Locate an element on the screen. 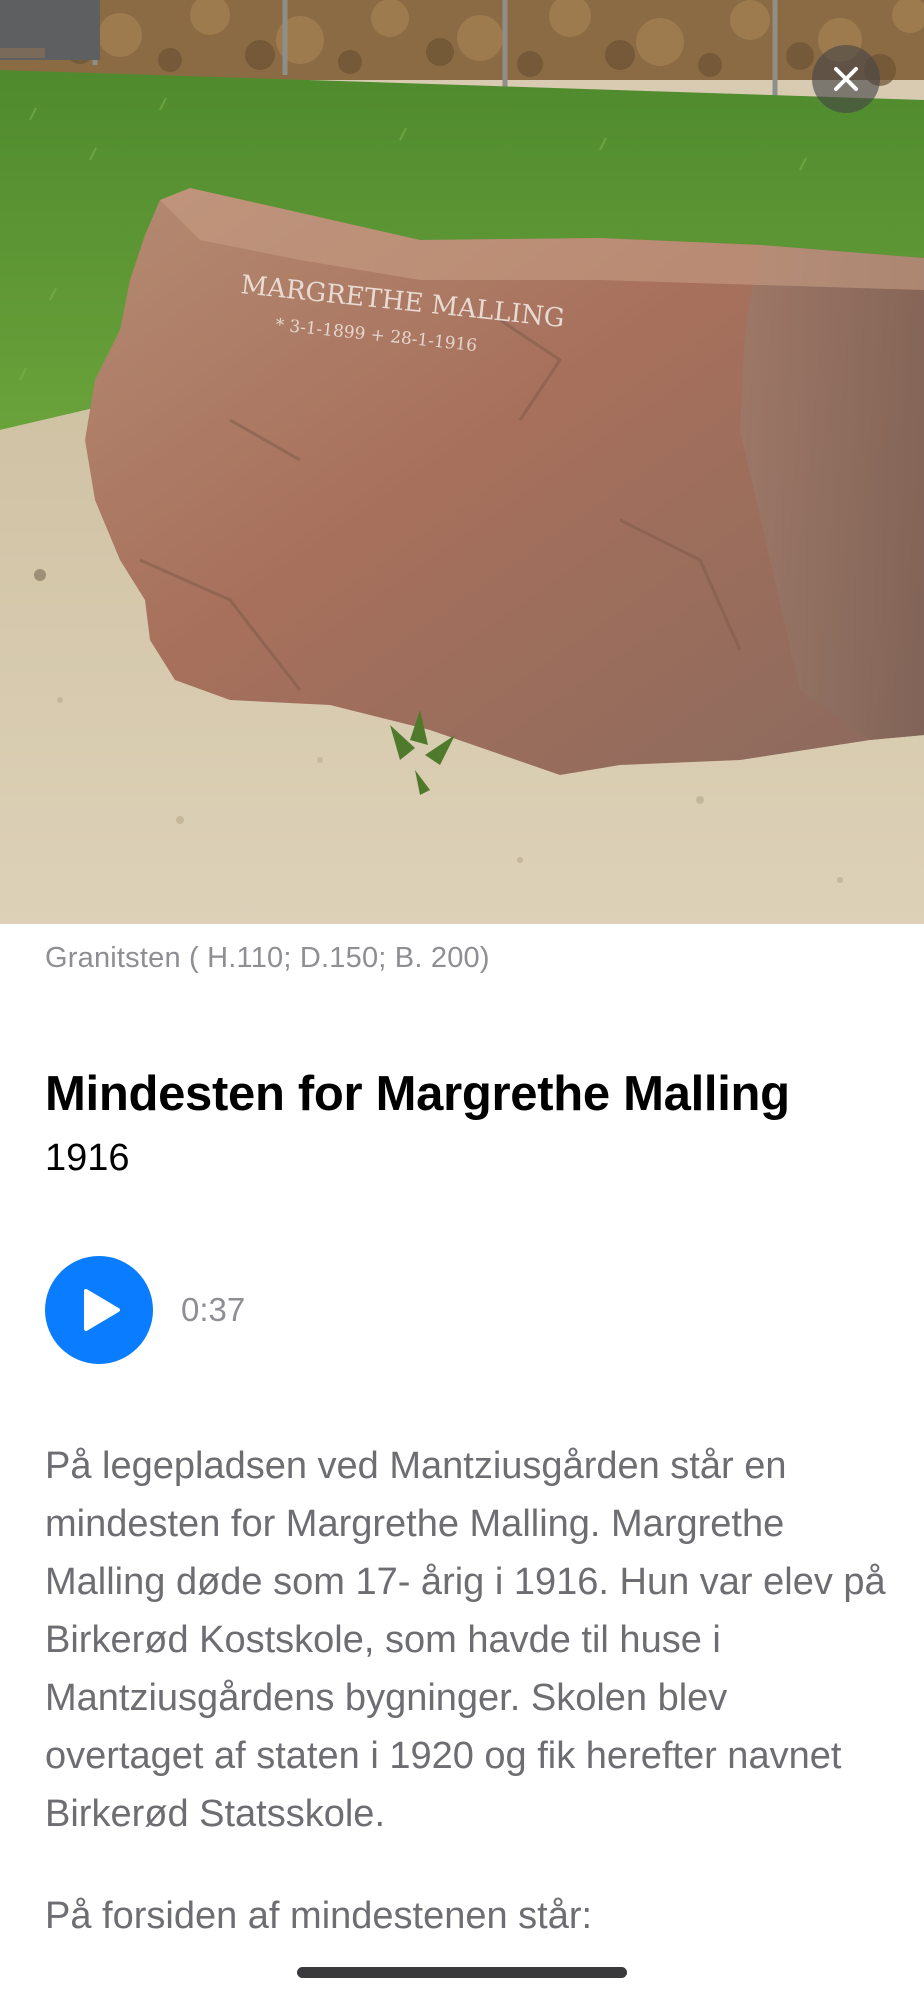  photo-caption: Granitsten ( H.110; D.150; B. 200) is located at coordinates (267, 958).